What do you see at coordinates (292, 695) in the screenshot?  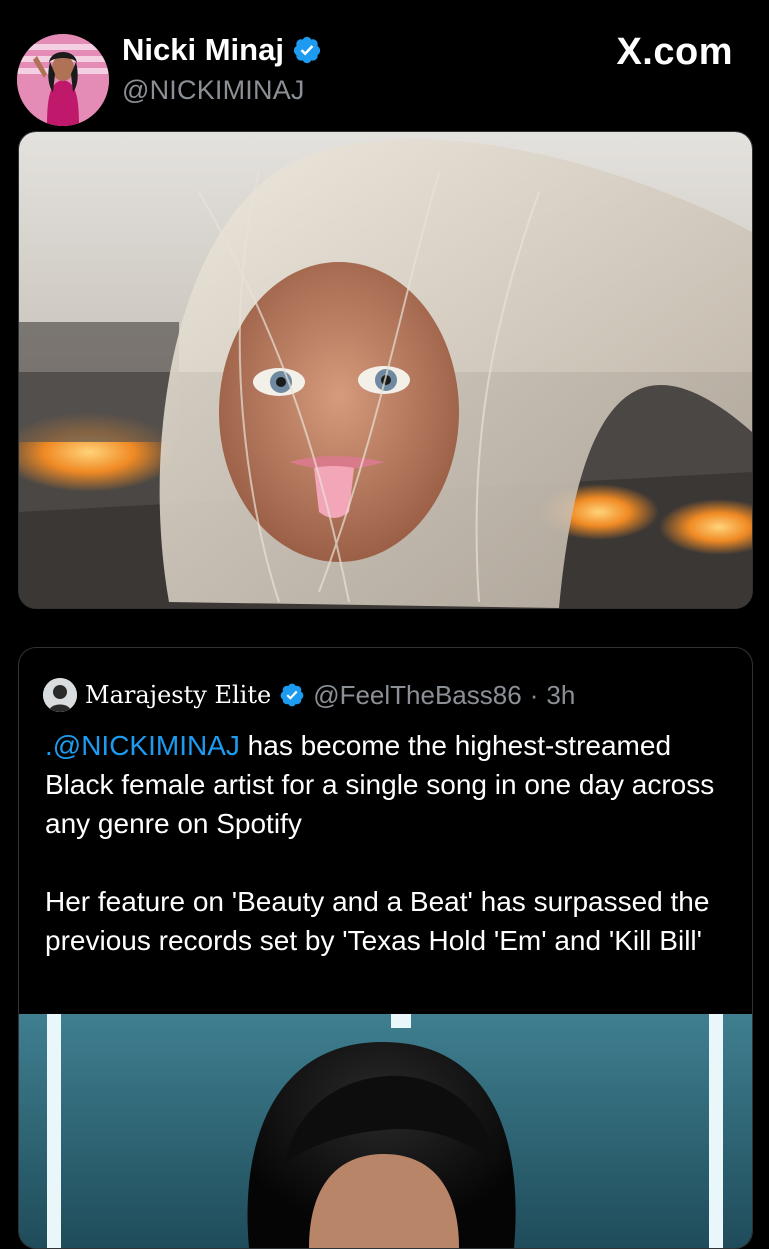 I see `quoted-verified-badge-icon` at bounding box center [292, 695].